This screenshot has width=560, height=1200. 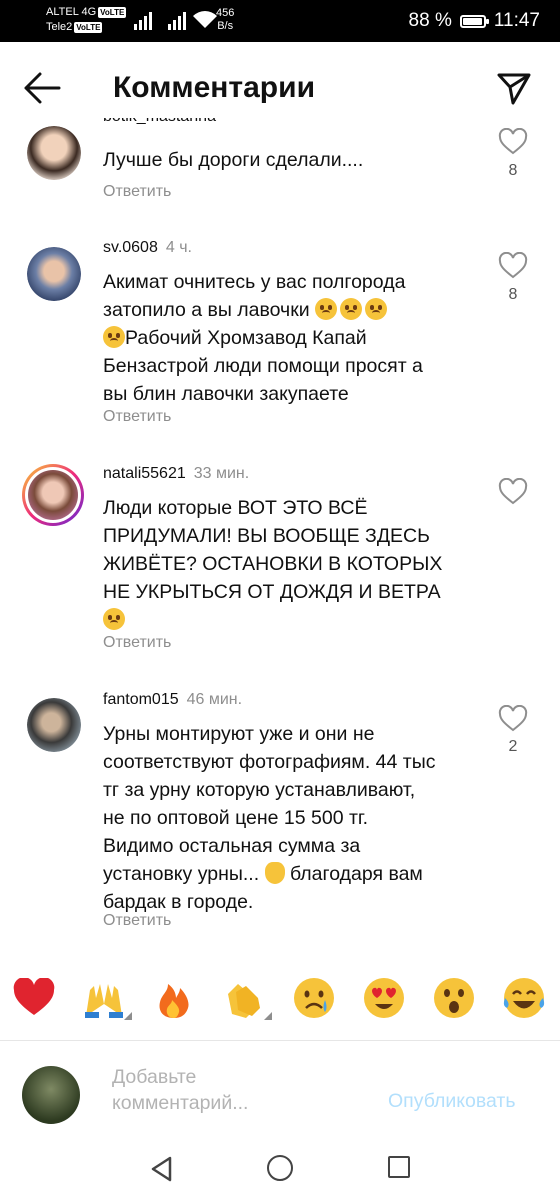 I want to click on battery-clock: 88 % 11:47, so click(x=474, y=21).